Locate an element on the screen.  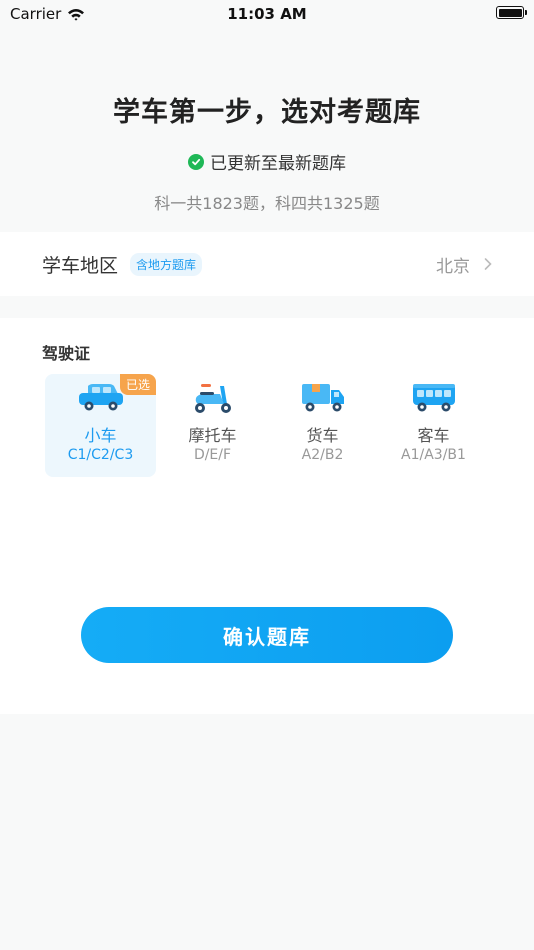
chevron-right-icon is located at coordinates (488, 264).